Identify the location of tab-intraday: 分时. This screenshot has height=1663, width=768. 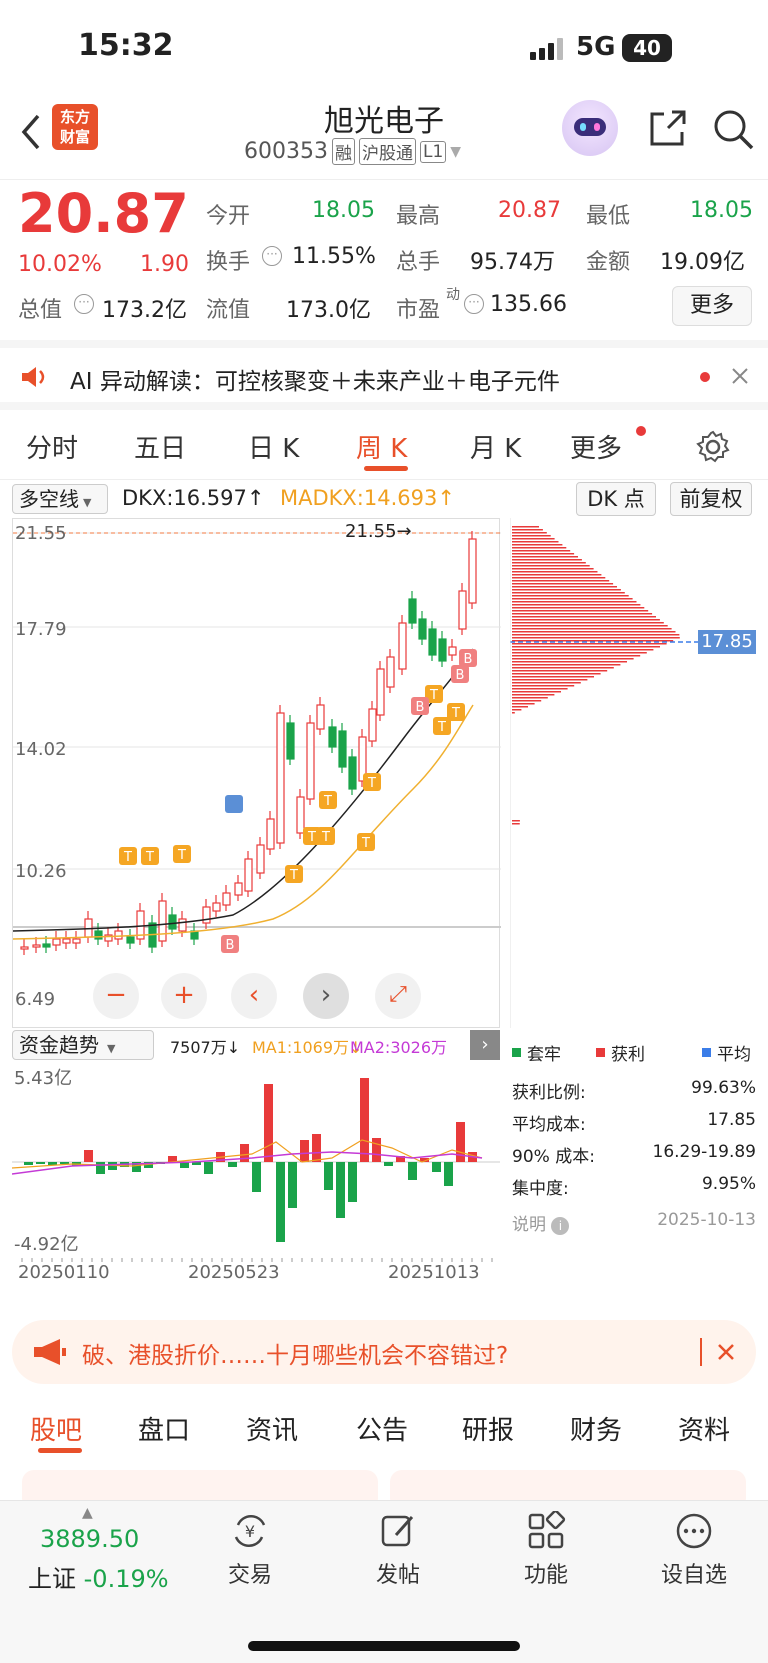
(52, 446).